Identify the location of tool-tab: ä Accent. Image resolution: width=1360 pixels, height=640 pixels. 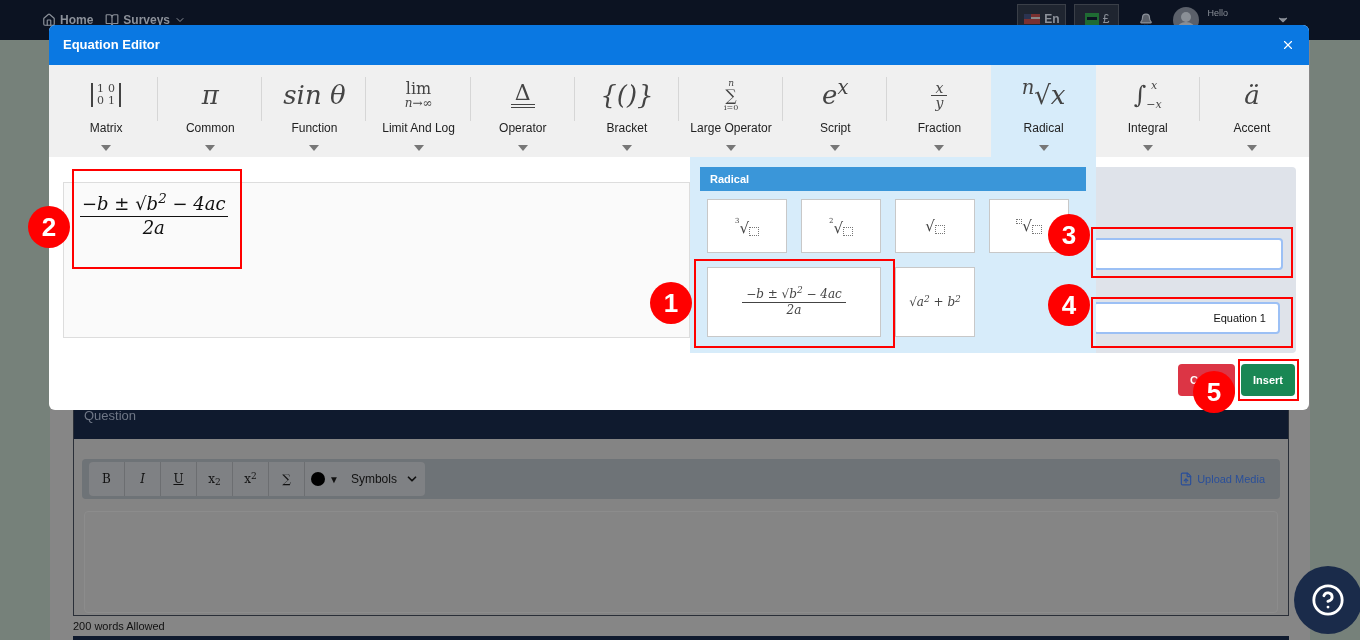
(1251, 111).